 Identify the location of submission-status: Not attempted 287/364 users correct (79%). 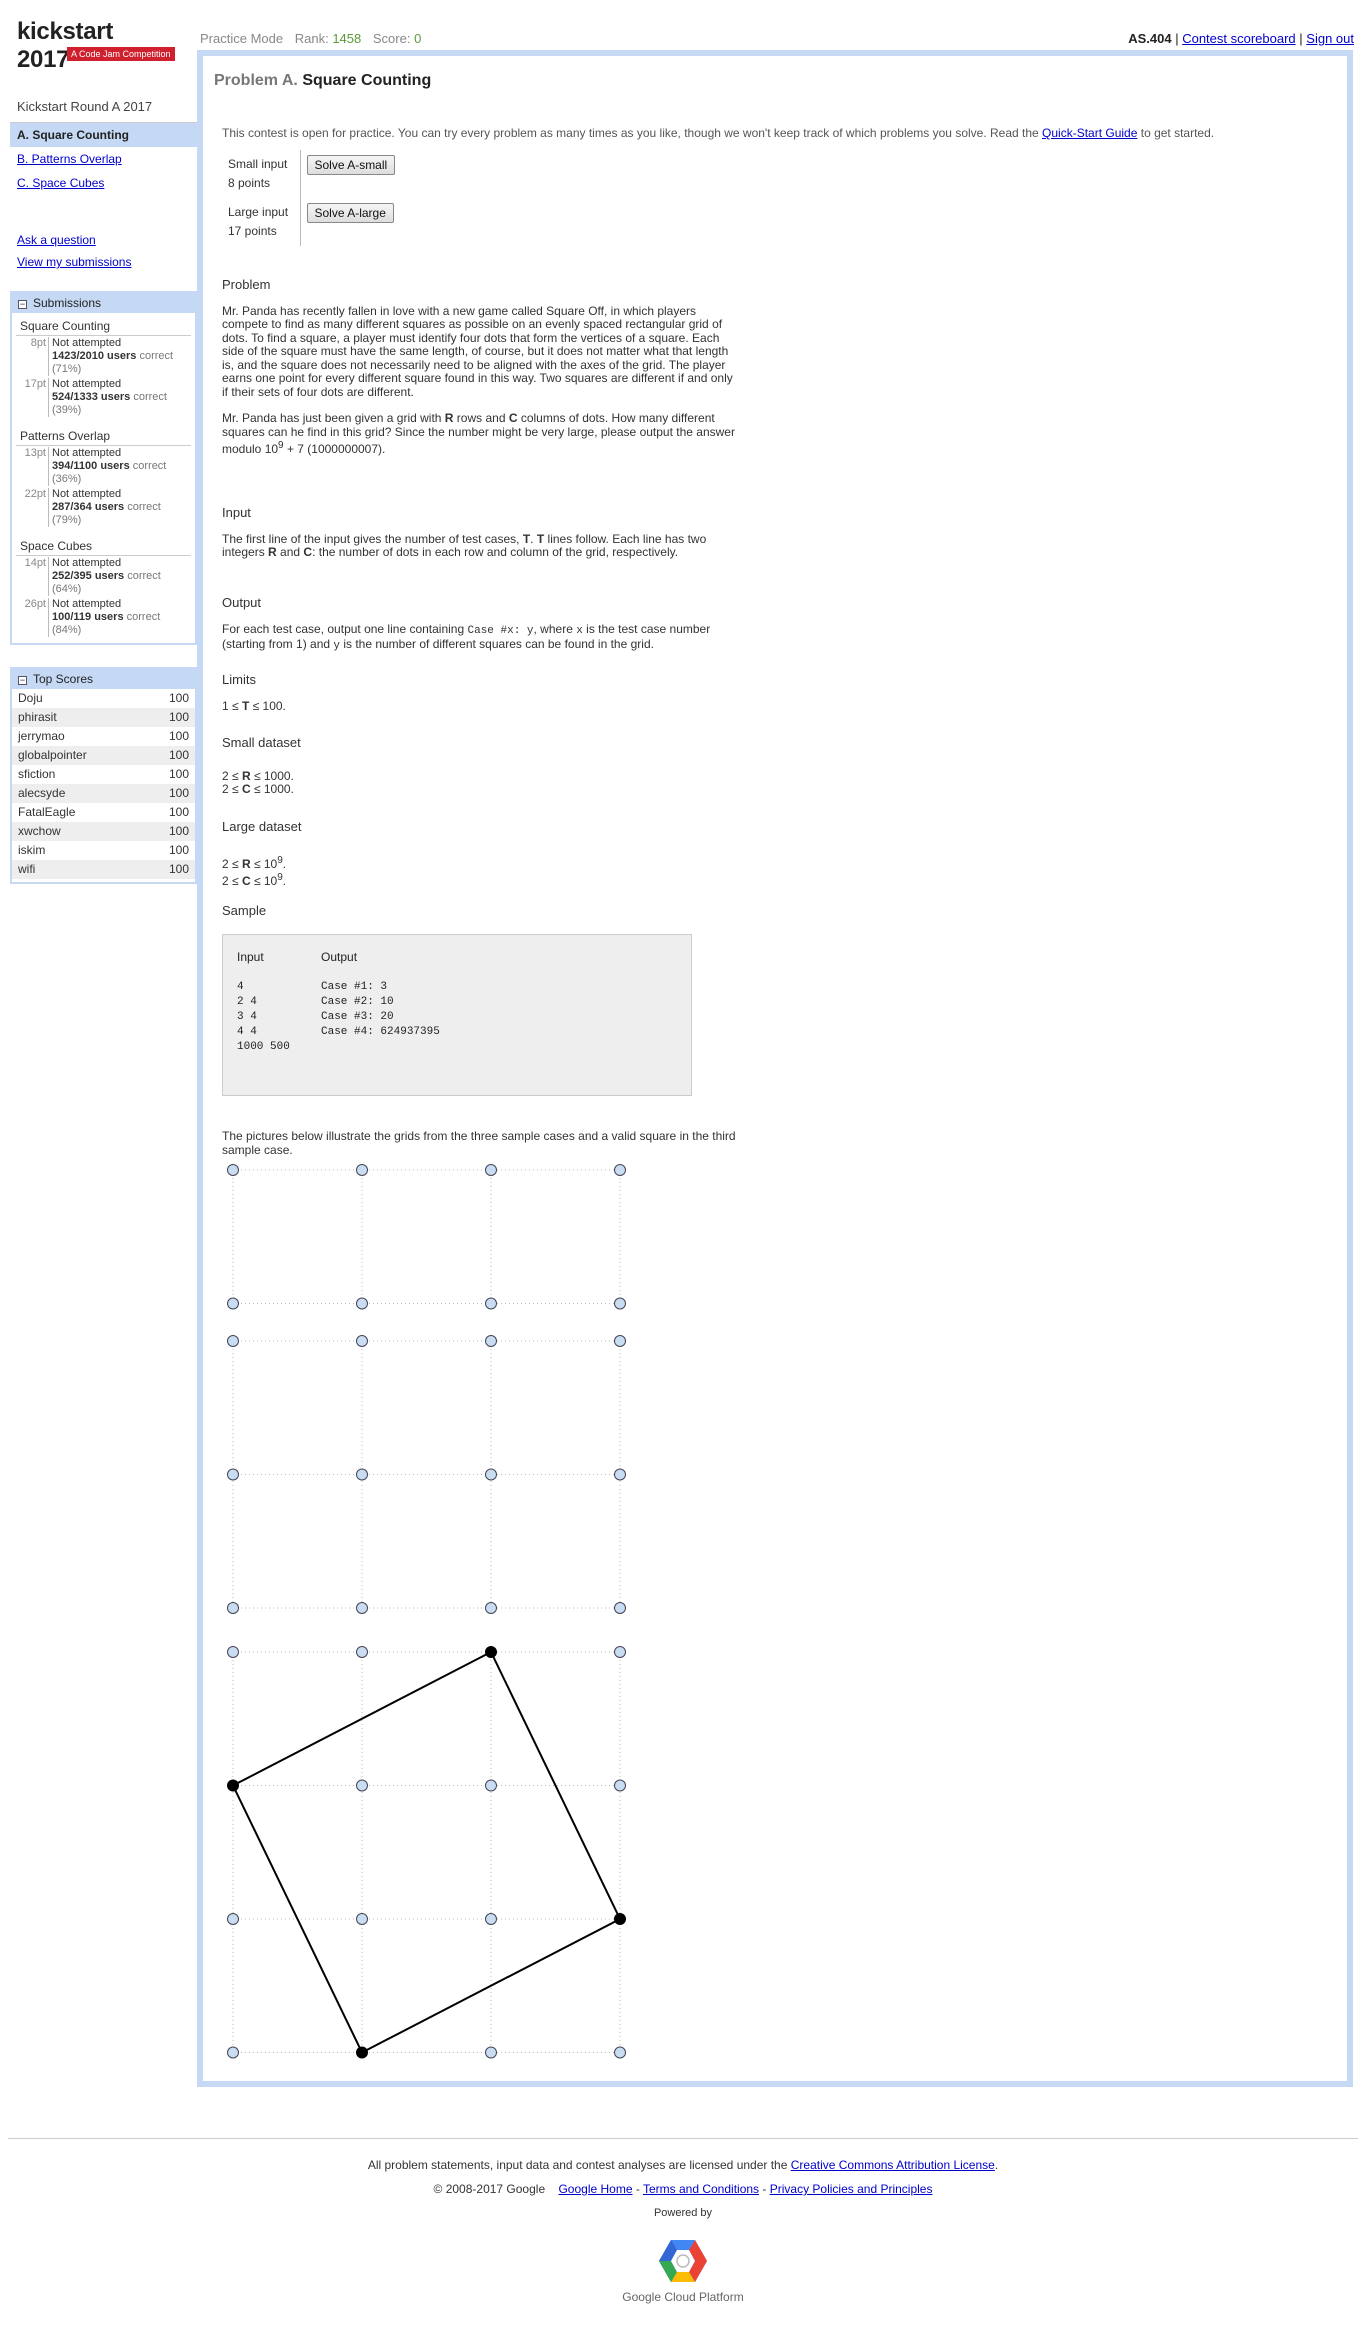
(105, 507).